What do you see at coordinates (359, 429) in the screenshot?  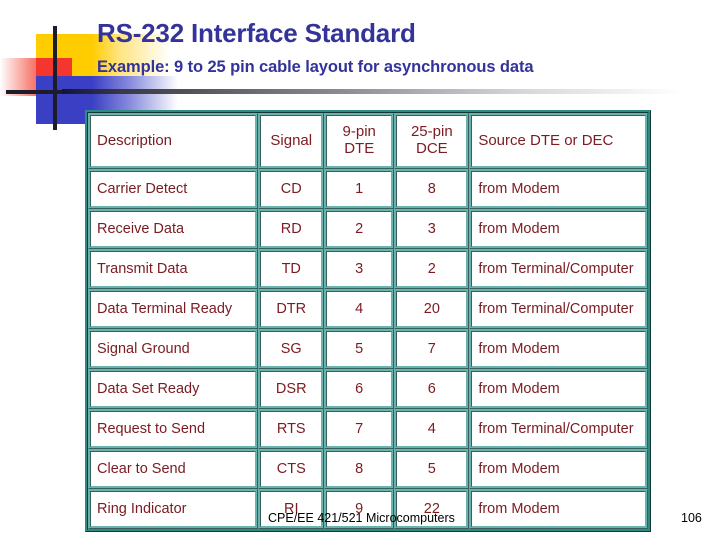 I see `cell-9pin-dte: 7` at bounding box center [359, 429].